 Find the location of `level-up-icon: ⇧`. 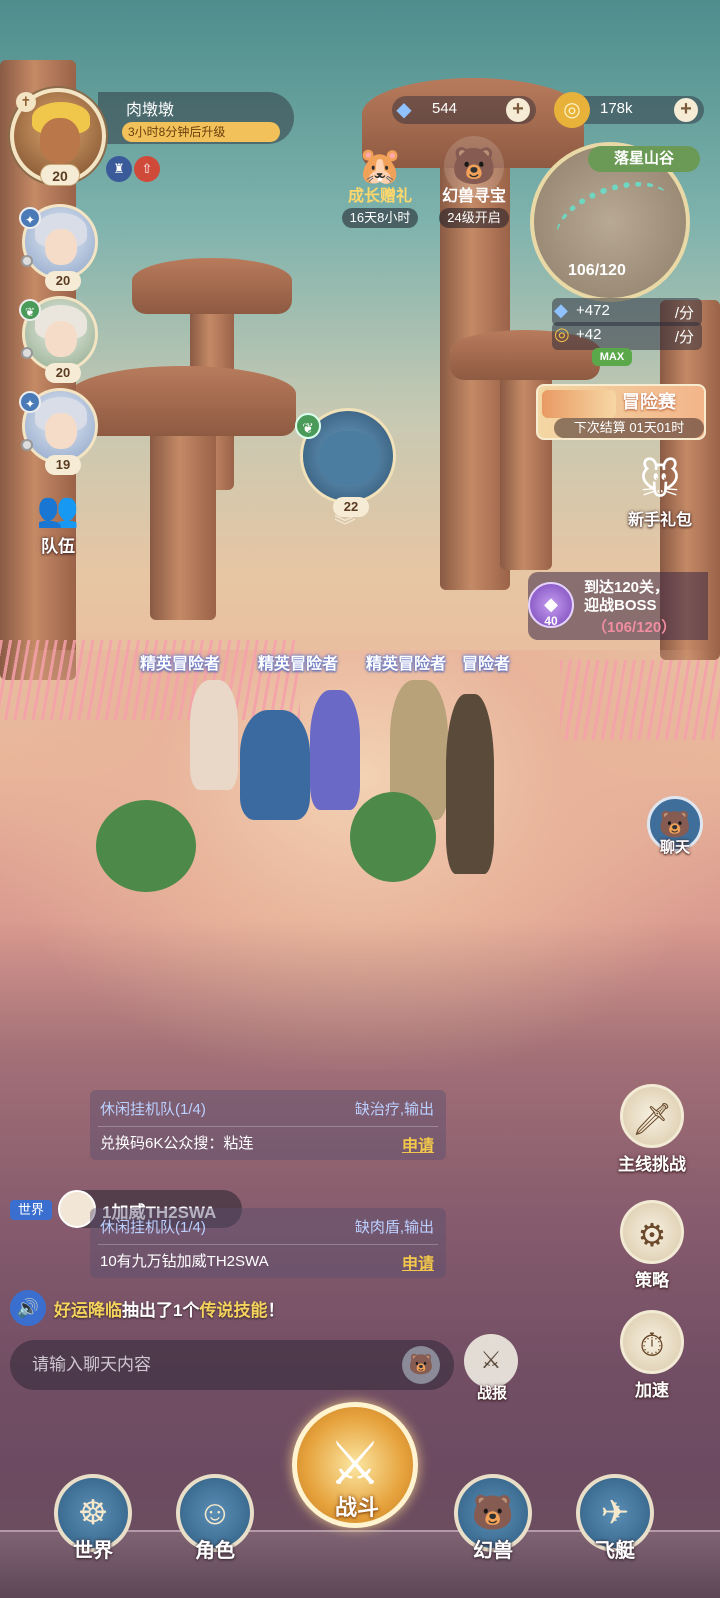

level-up-icon: ⇧ is located at coordinates (147, 169).